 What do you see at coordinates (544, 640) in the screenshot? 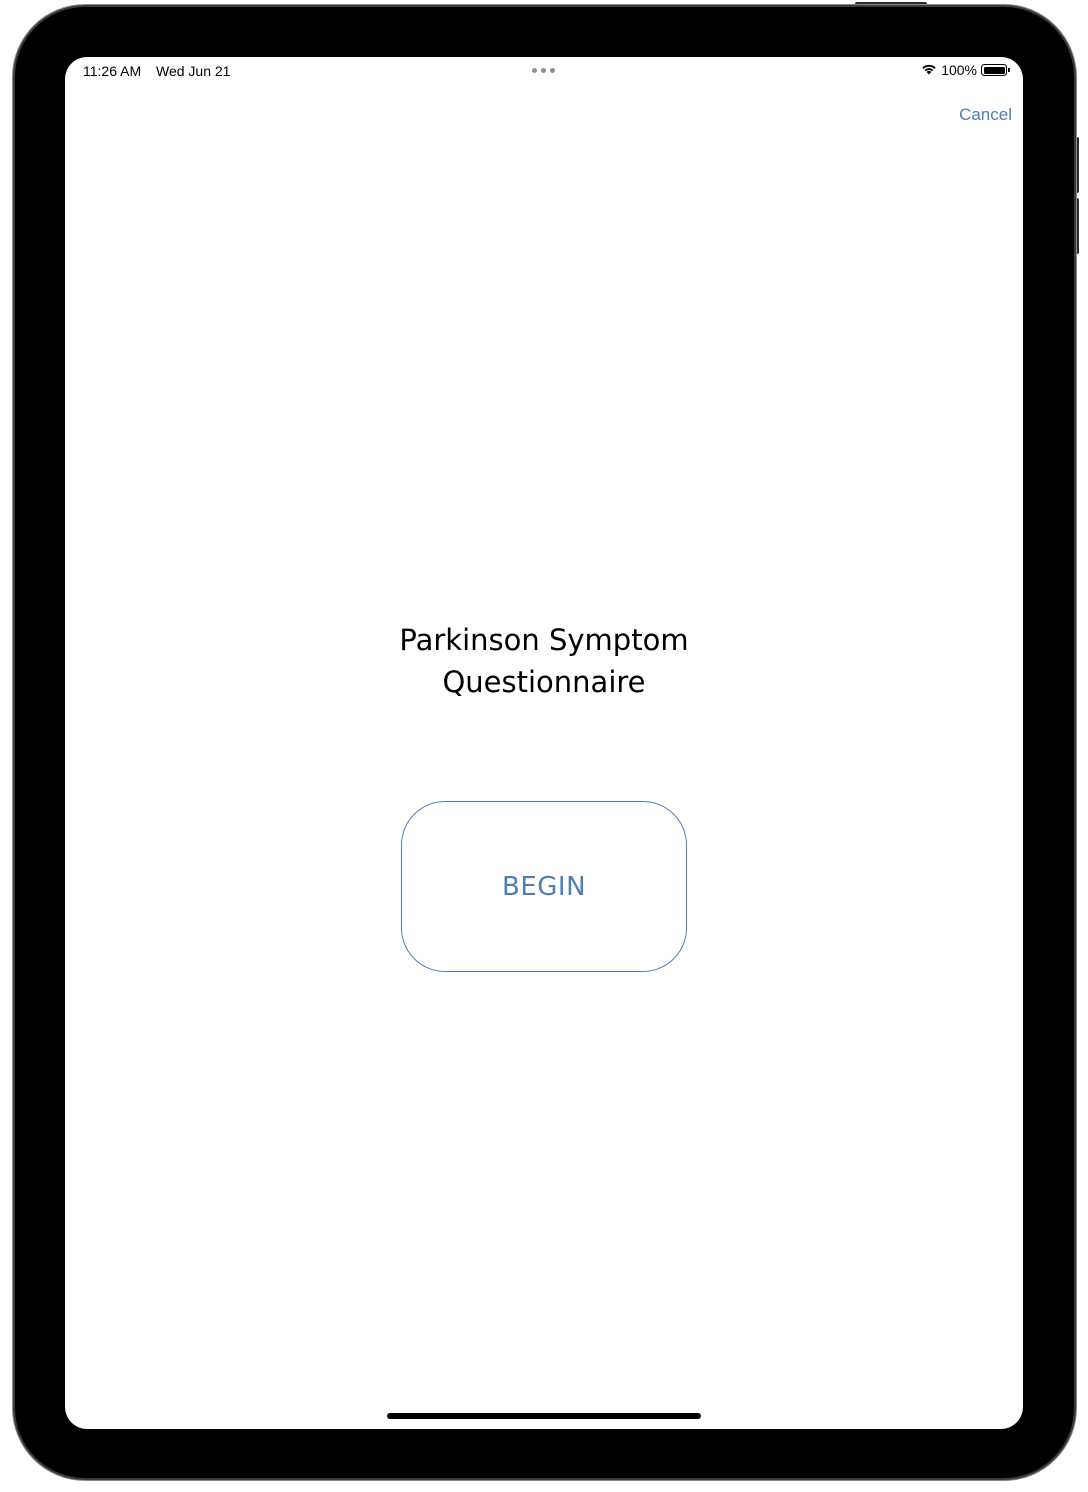
I see `title-line-1: Parkinson Symptom` at bounding box center [544, 640].